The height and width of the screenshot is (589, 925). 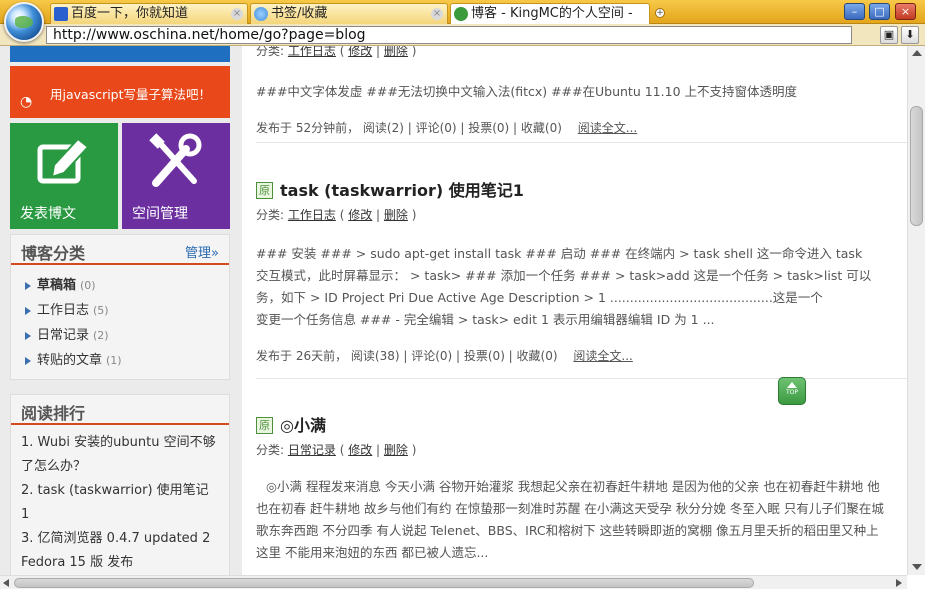 I want to click on ranking-item-2-cont: 1, so click(x=120, y=515).